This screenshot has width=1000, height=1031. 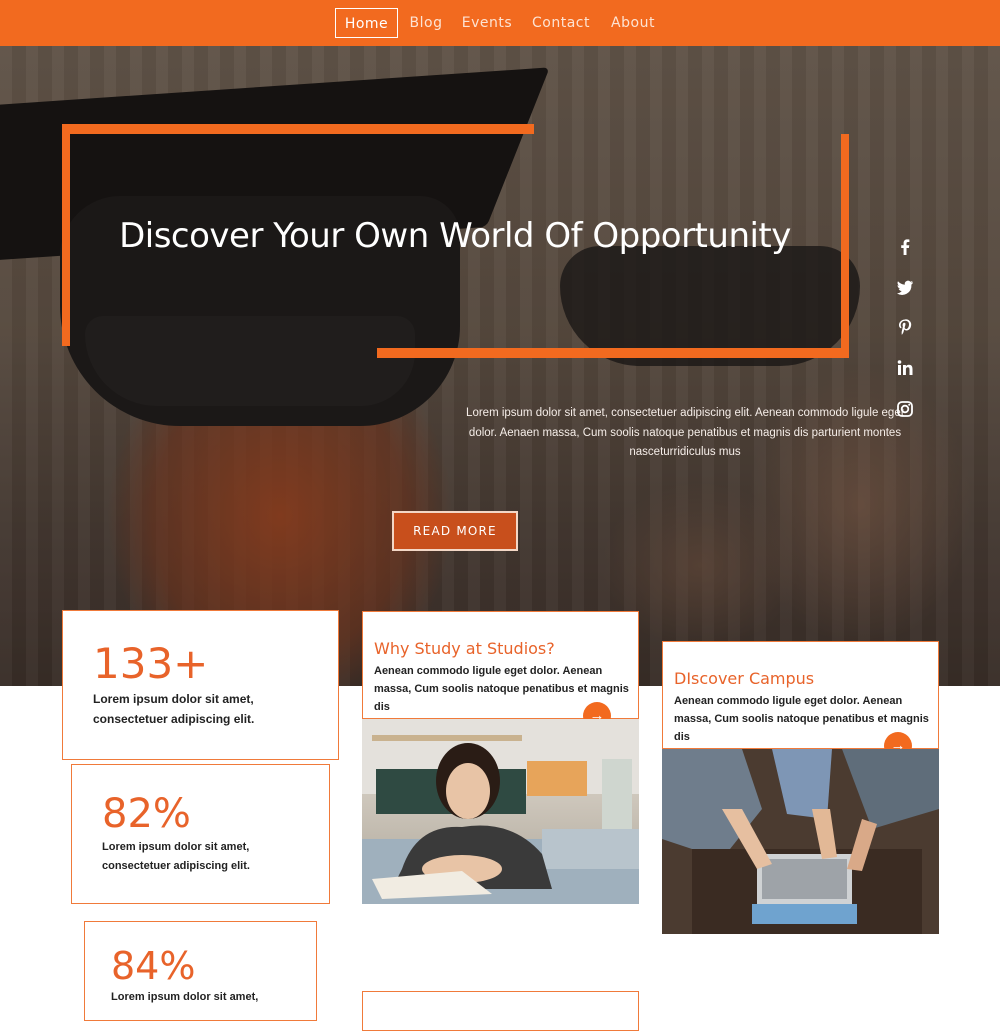 I want to click on students-laptop-photo, so click(x=800, y=841).